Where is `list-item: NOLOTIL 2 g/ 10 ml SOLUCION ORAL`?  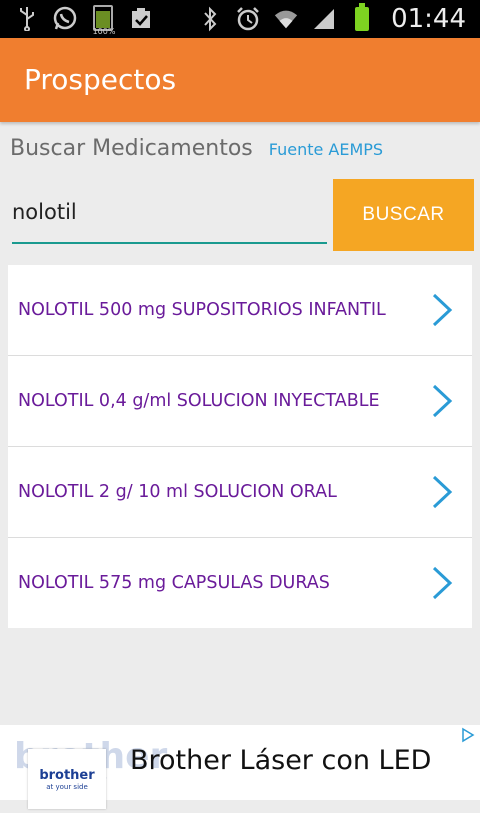
list-item: NOLOTIL 2 g/ 10 ml SOLUCION ORAL is located at coordinates (240, 492).